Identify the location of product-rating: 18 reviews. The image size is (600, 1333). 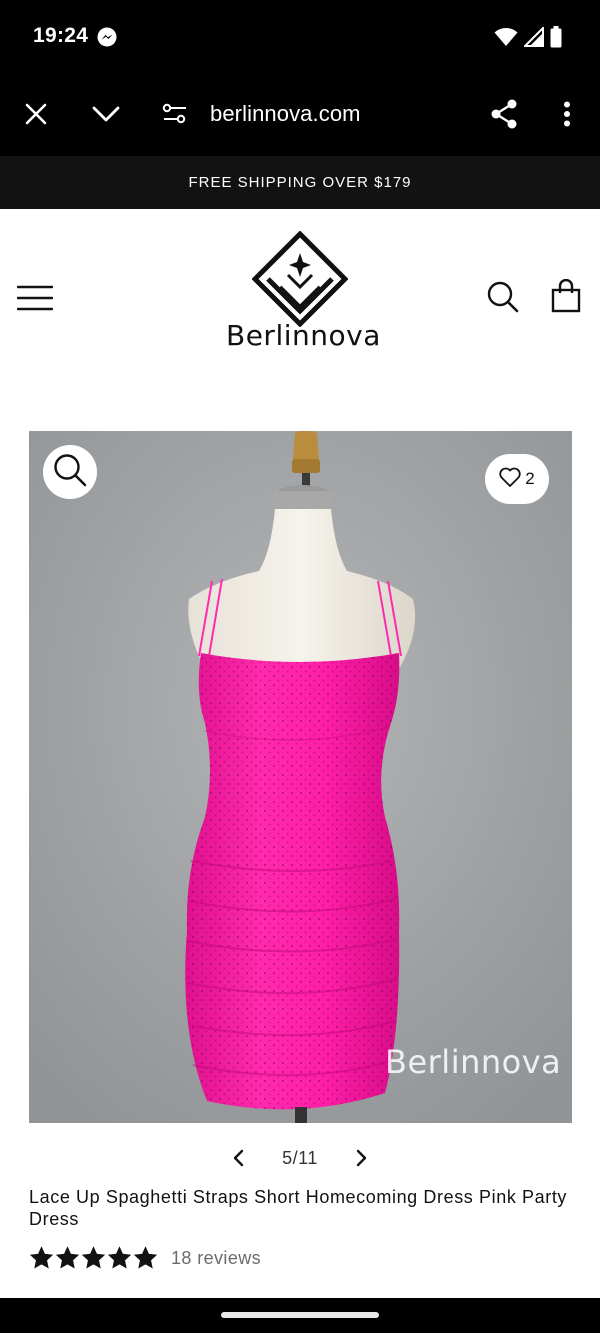
(145, 1258).